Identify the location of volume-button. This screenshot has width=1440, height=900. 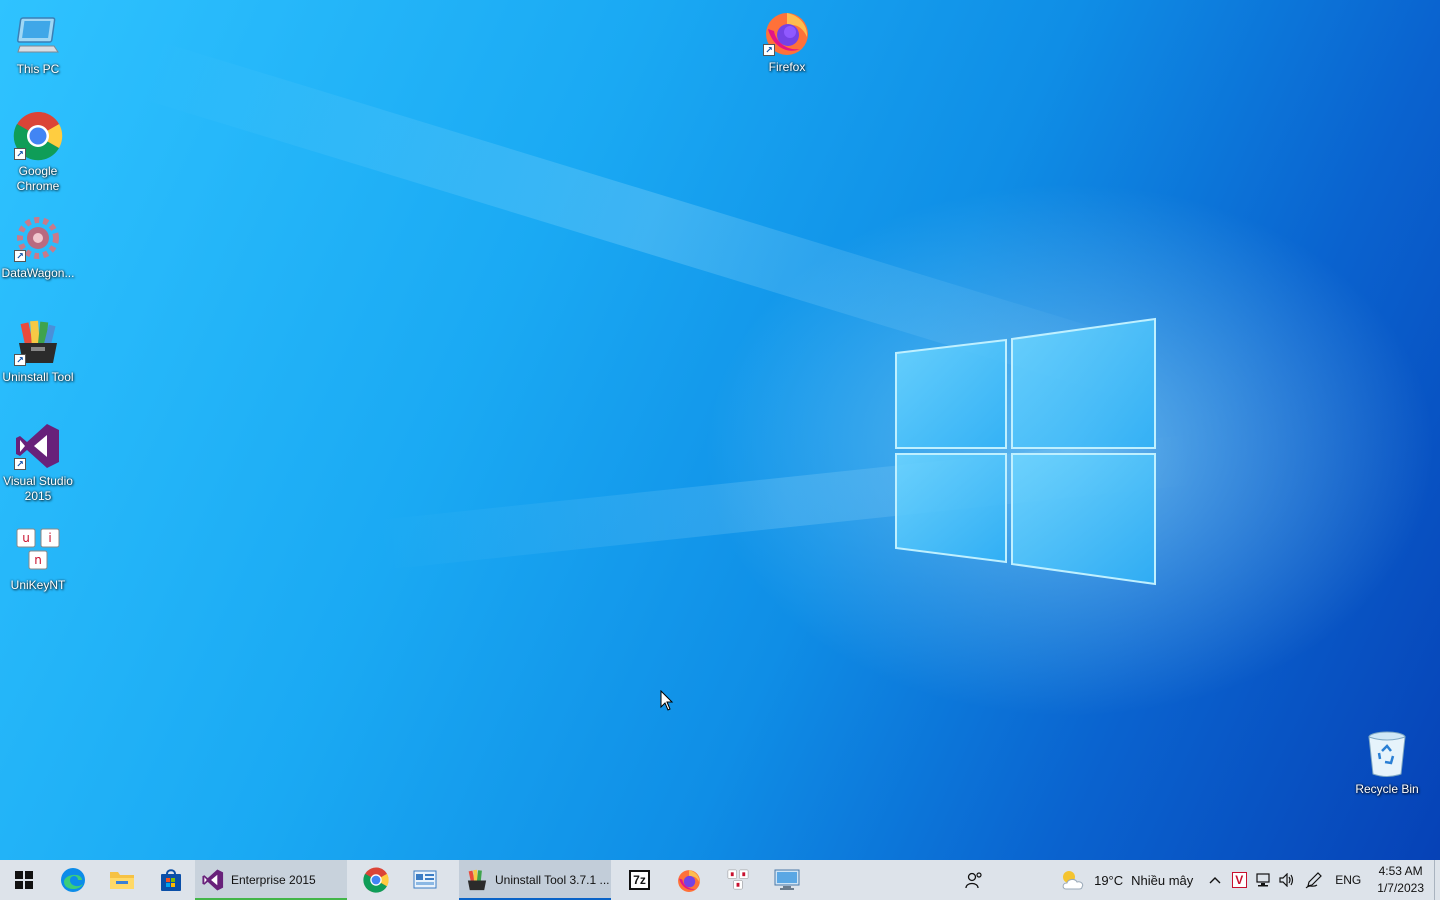
(1287, 880).